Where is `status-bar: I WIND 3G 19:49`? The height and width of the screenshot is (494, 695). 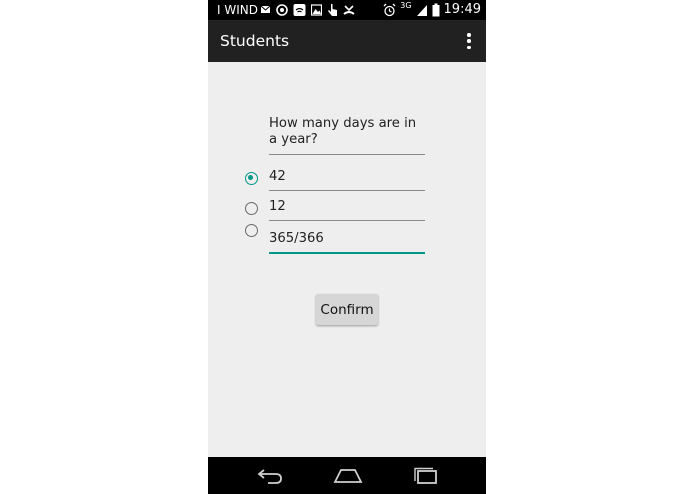
status-bar: I WIND 3G 19:49 is located at coordinates (347, 10).